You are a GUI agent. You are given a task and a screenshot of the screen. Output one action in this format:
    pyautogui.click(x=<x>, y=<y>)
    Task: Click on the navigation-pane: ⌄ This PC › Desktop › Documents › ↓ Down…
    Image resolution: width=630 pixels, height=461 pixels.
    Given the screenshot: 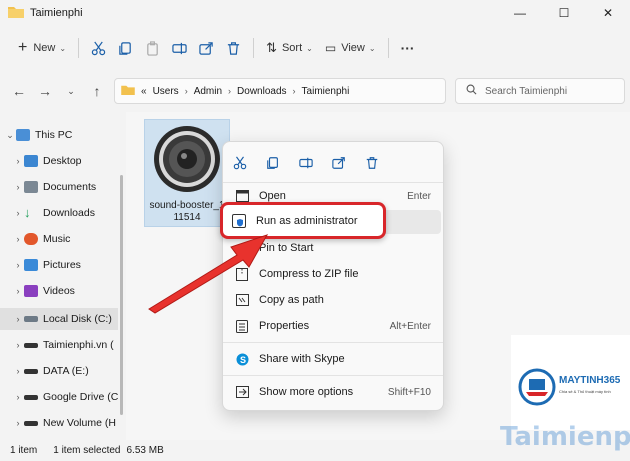 What is the action you would take?
    pyautogui.click(x=59, y=277)
    